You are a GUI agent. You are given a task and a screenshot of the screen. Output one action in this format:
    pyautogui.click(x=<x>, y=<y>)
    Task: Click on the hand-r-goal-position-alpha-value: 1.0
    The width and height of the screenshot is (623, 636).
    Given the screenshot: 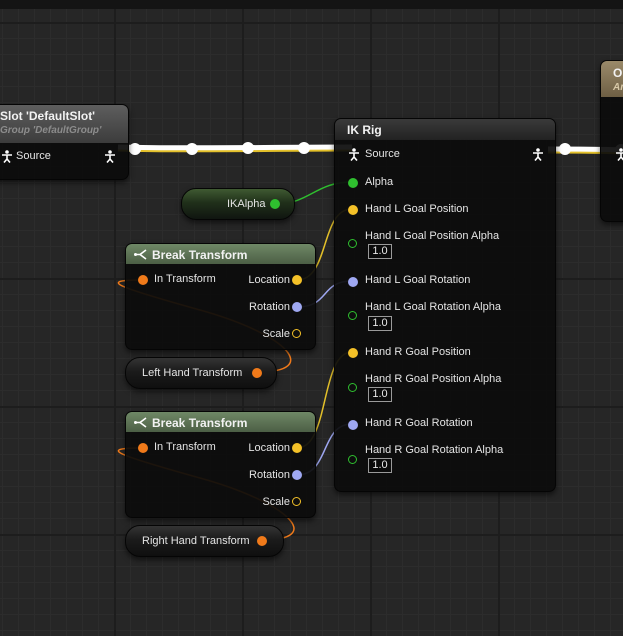 What is the action you would take?
    pyautogui.click(x=380, y=394)
    